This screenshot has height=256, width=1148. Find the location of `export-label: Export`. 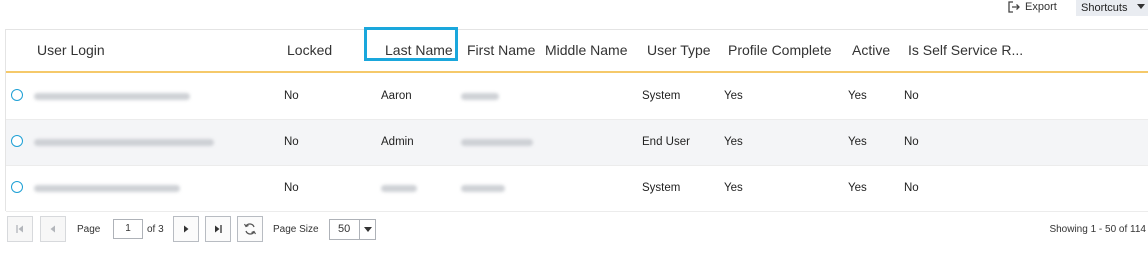

export-label: Export is located at coordinates (1041, 7).